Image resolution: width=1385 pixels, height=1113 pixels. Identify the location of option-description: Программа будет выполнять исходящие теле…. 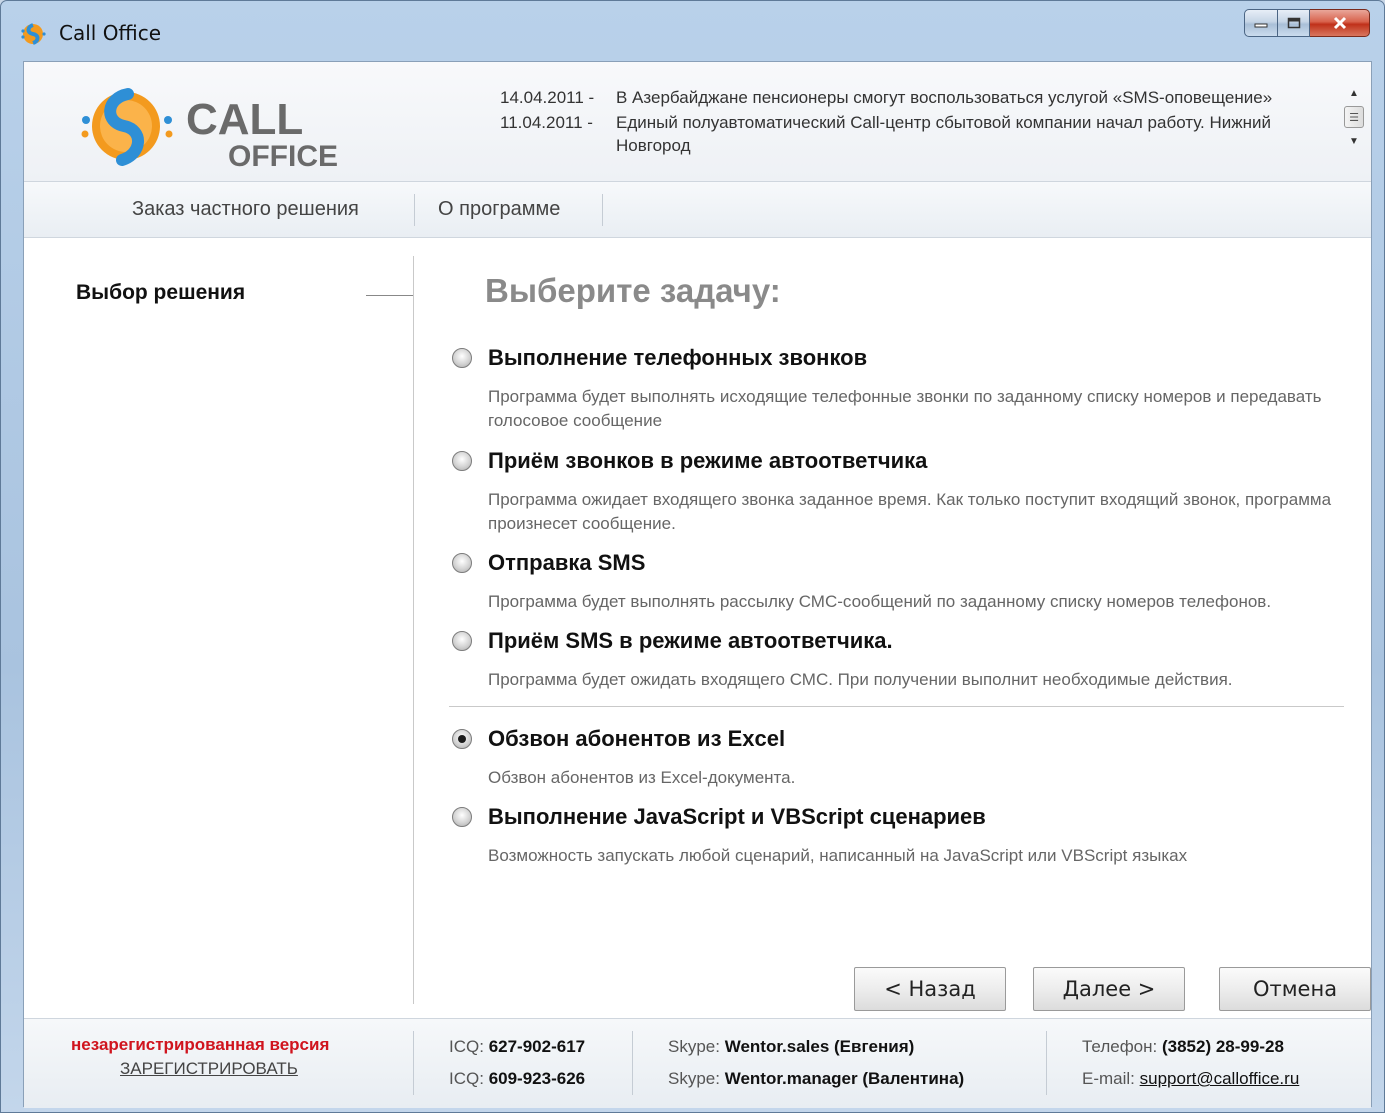
(905, 408).